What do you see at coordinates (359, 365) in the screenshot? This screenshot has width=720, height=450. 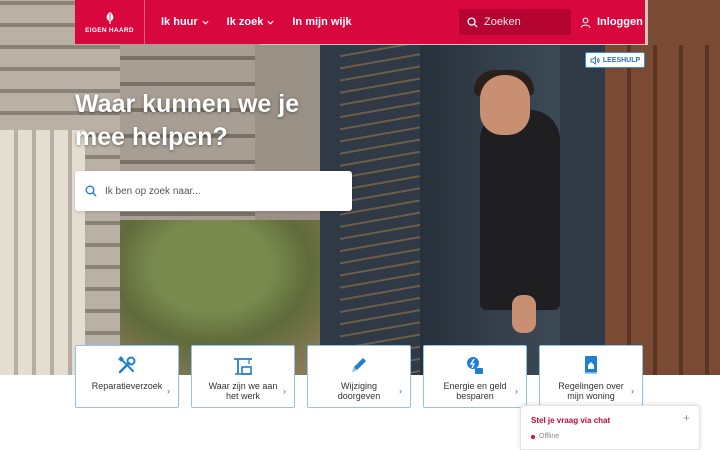 I see `pencil-icon` at bounding box center [359, 365].